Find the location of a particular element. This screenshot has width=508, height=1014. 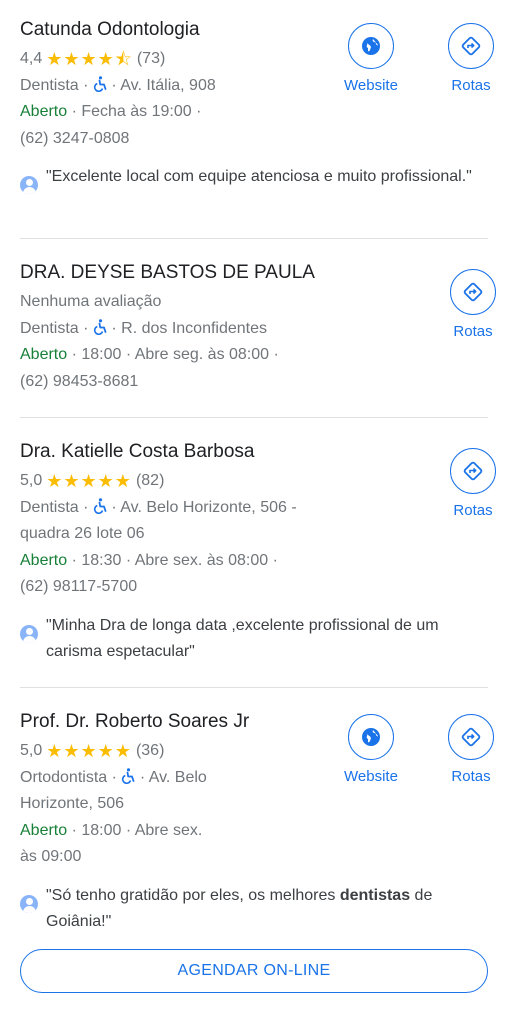

listing-title: DRA. DEYSE BASTOS DE PAULA is located at coordinates (254, 273).